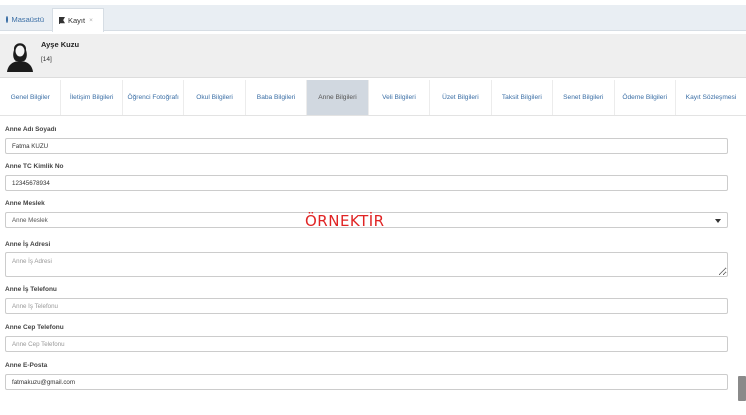 The width and height of the screenshot is (746, 415). I want to click on dashboard-icon, so click(7, 19).